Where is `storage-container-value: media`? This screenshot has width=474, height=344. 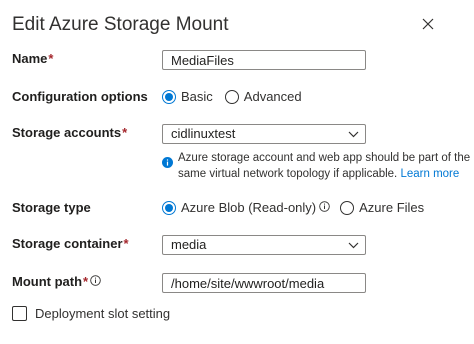 storage-container-value: media is located at coordinates (189, 244).